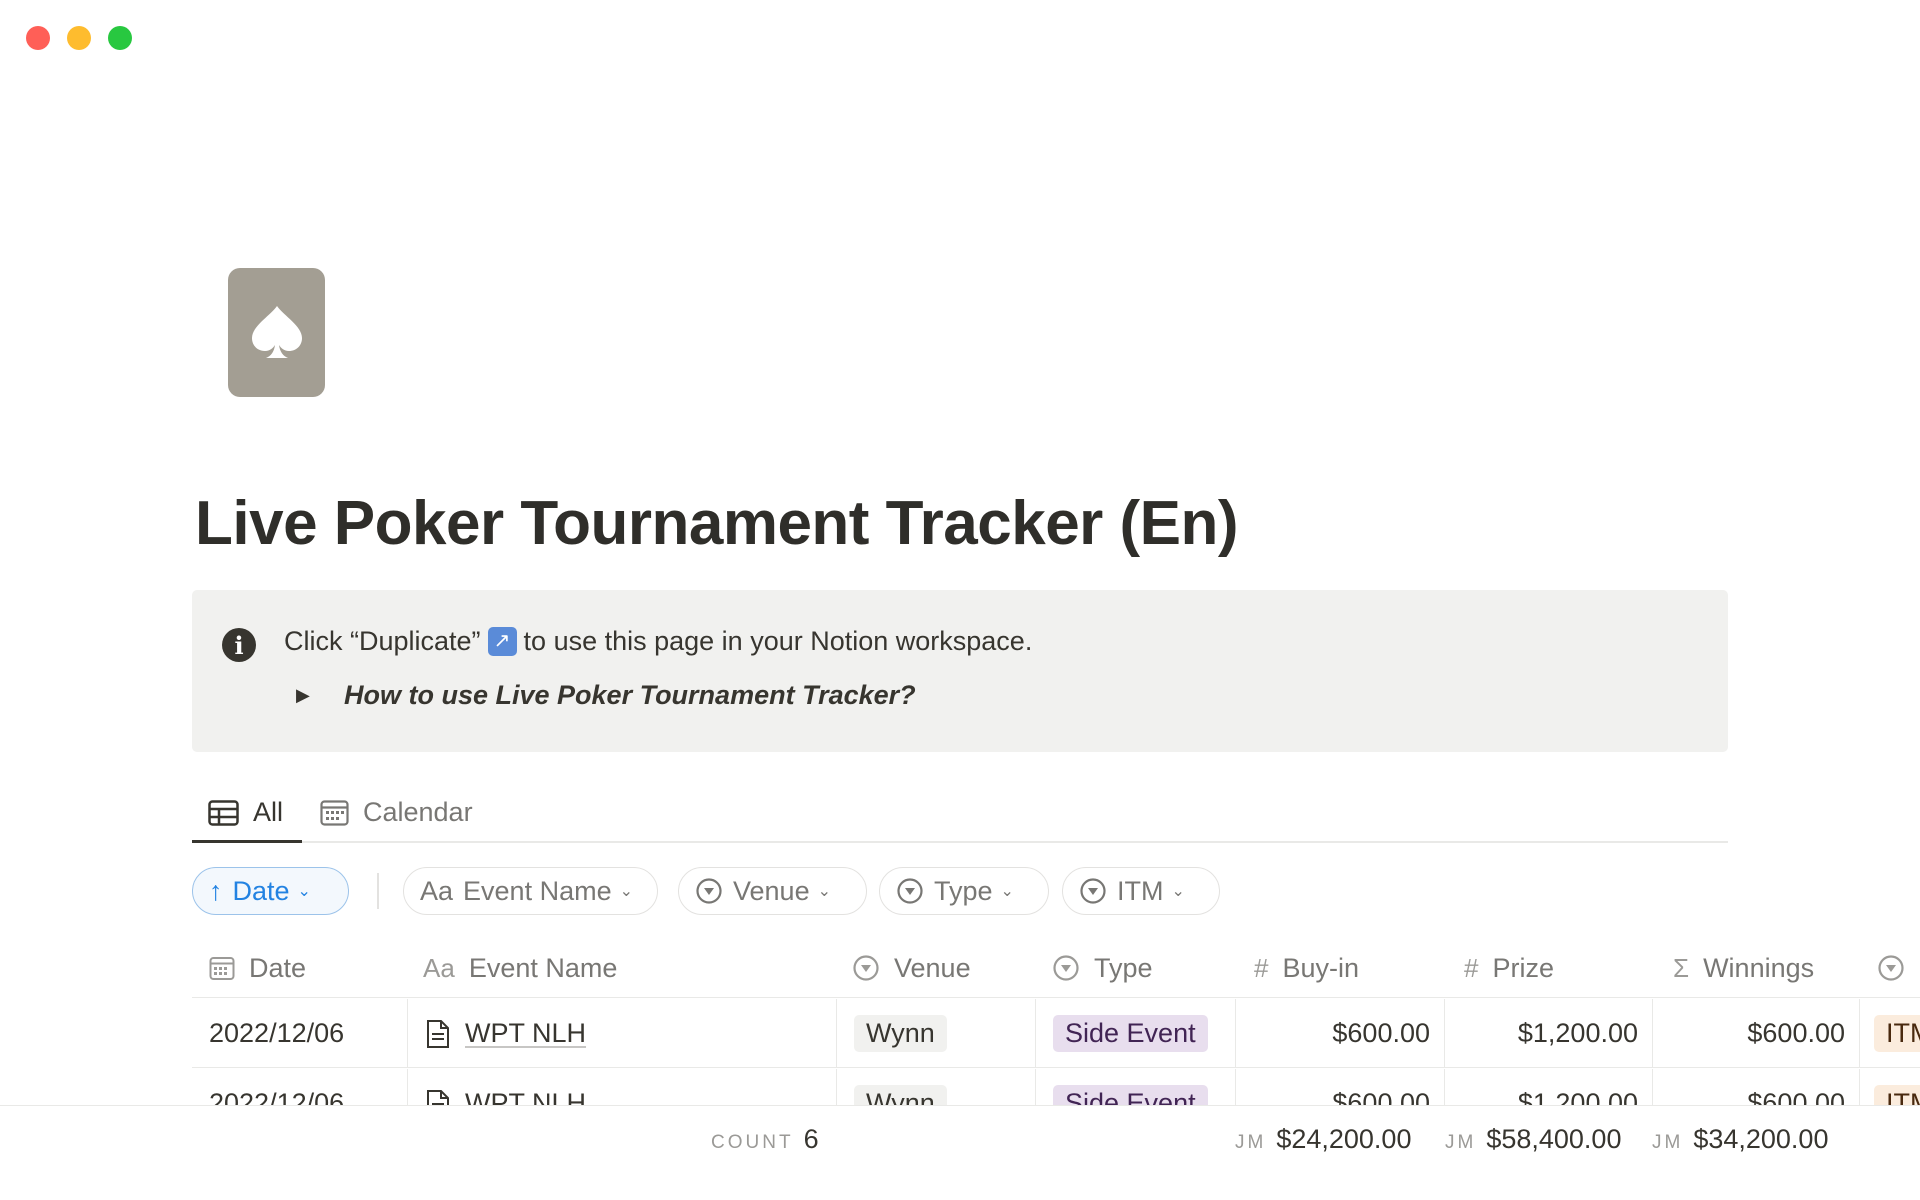 The width and height of the screenshot is (1920, 1200). Describe the element at coordinates (306, 695) in the screenshot. I see `toggle-triangle-icon: ▶` at that location.